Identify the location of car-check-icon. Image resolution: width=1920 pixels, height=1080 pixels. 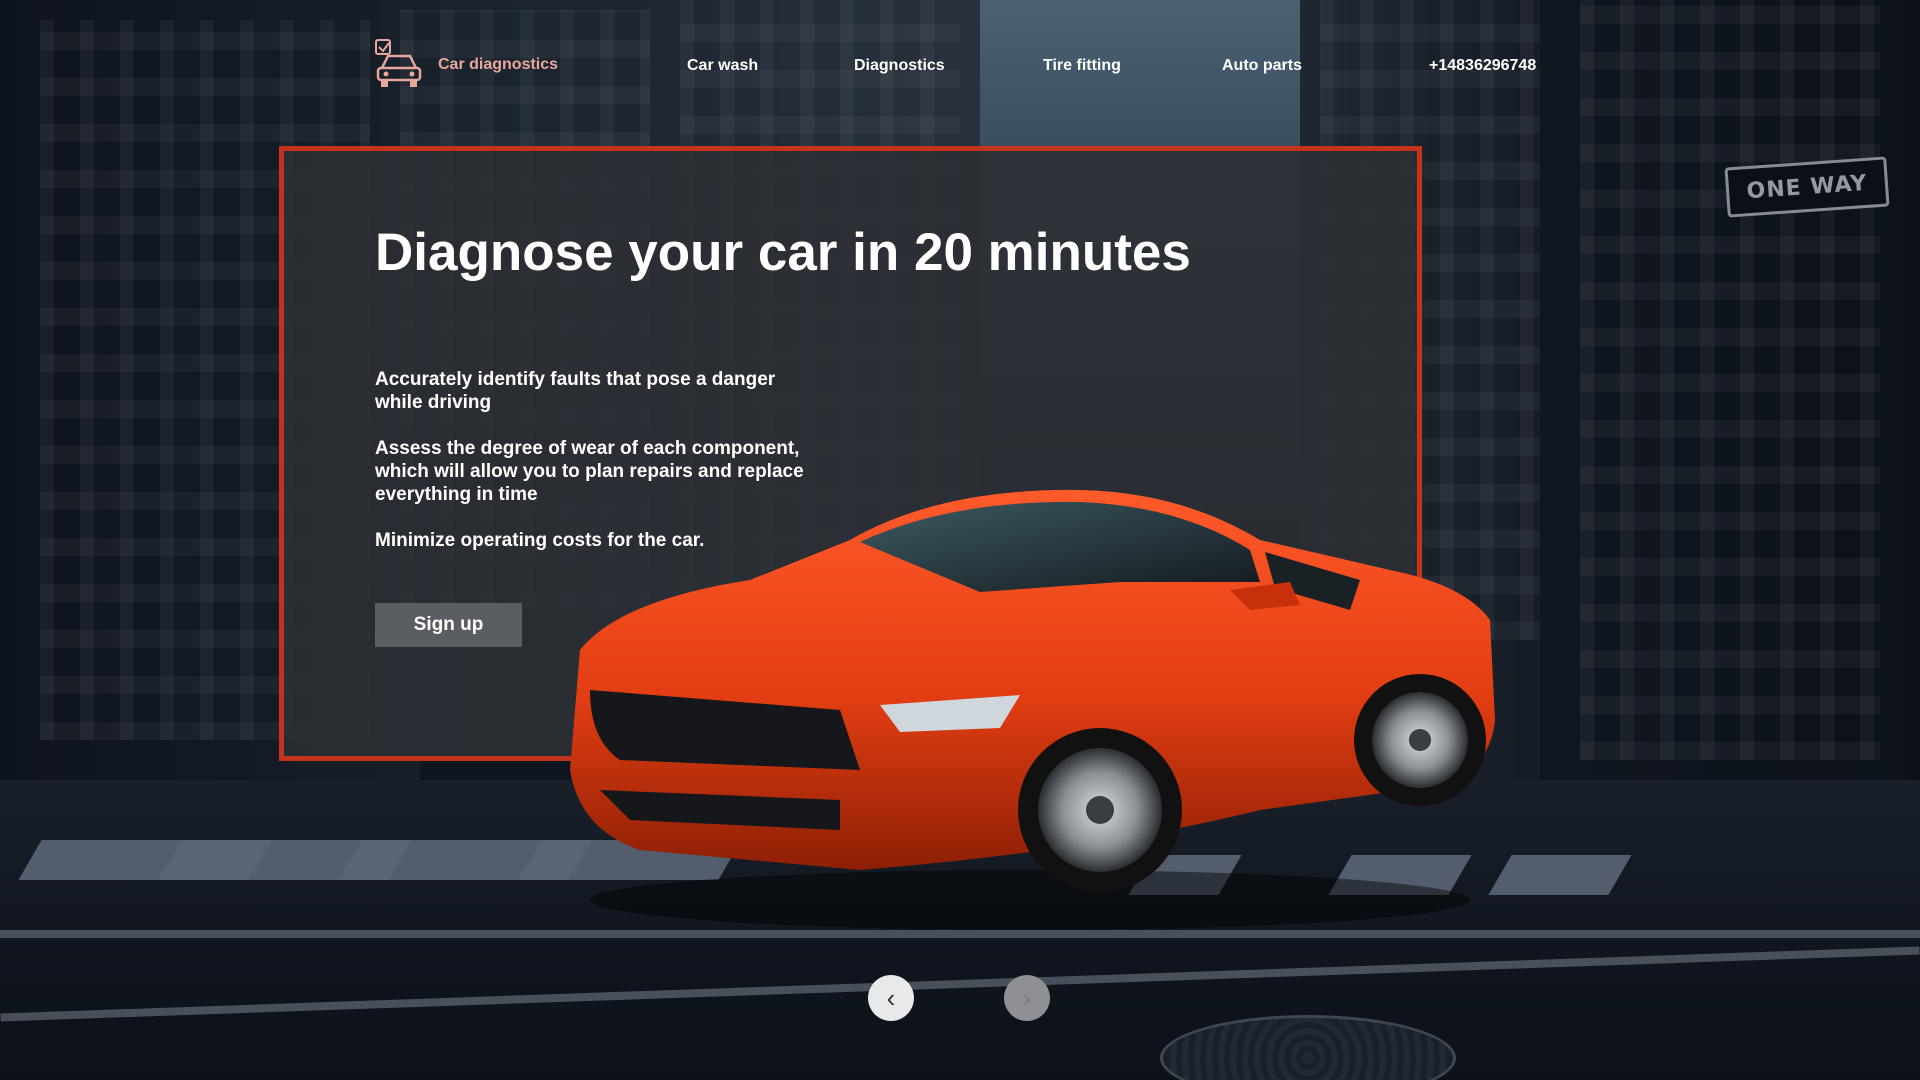
(399, 66).